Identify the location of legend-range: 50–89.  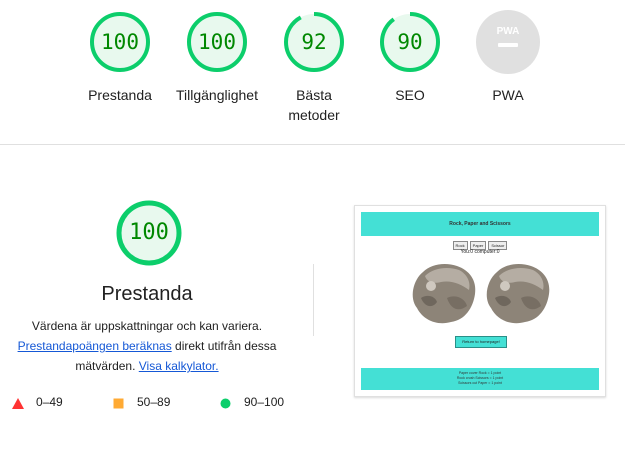
(154, 402).